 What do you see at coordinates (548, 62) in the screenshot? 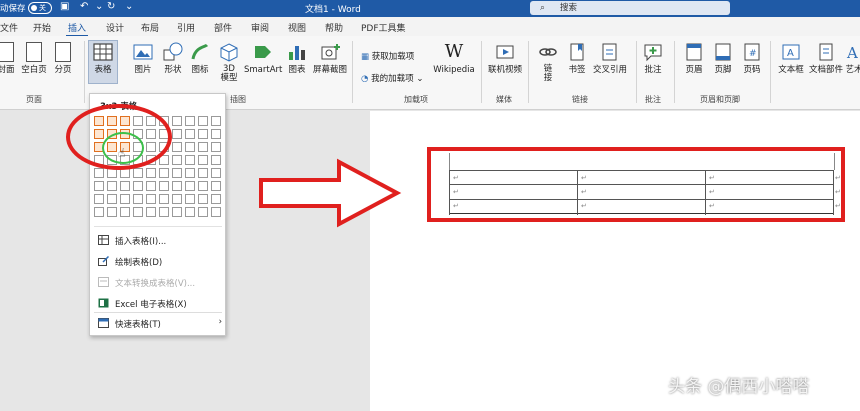
I see `link-button: 链 接` at bounding box center [548, 62].